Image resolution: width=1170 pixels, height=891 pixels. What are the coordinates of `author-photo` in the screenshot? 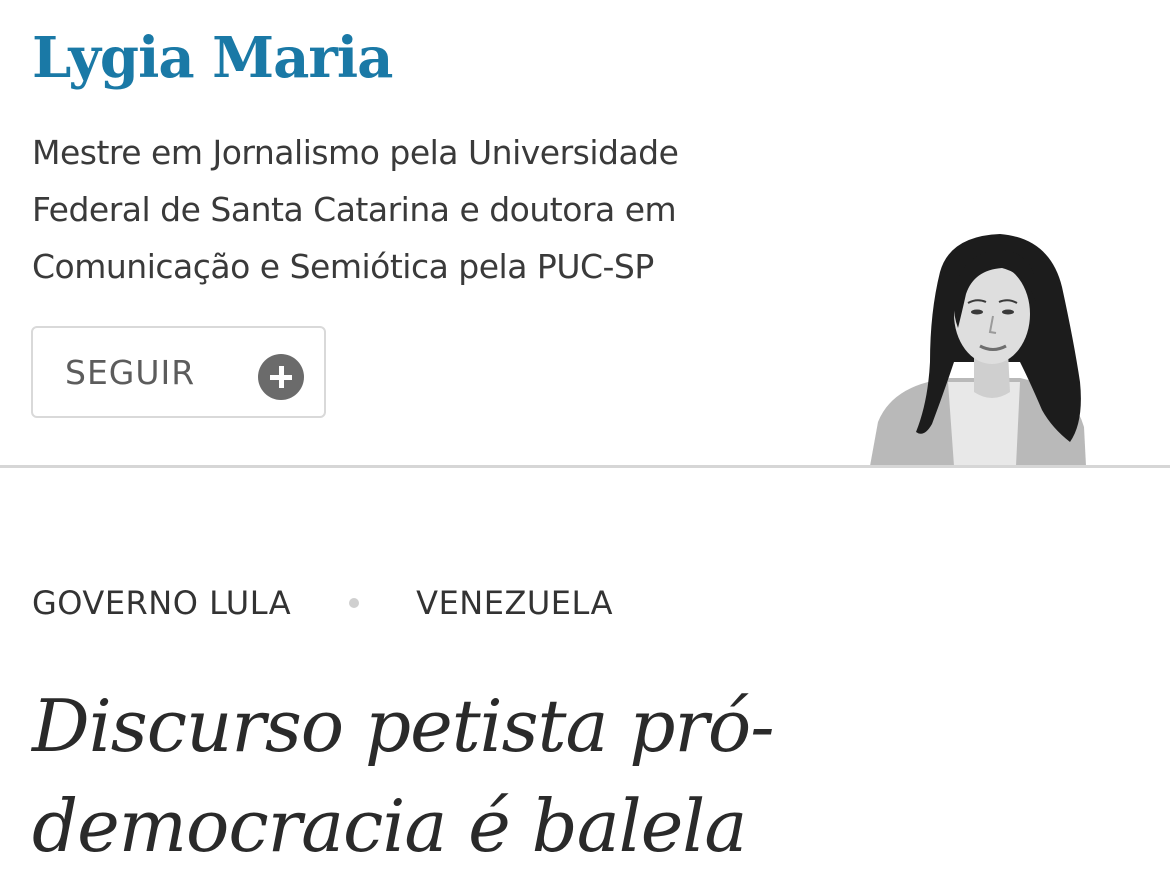 It's located at (980, 349).